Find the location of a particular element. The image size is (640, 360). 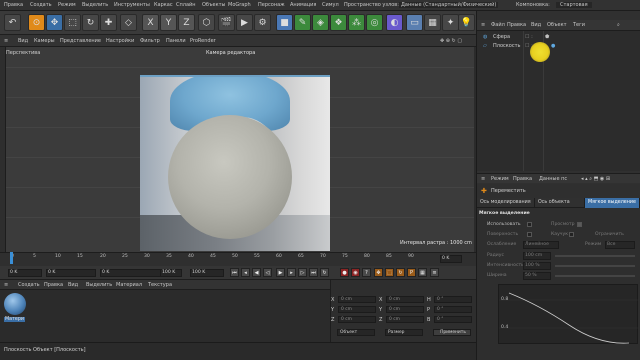

back-icon: ◂ ▴ ⌕ ⬒ ◉ ⊞ is located at coordinates (595, 179).